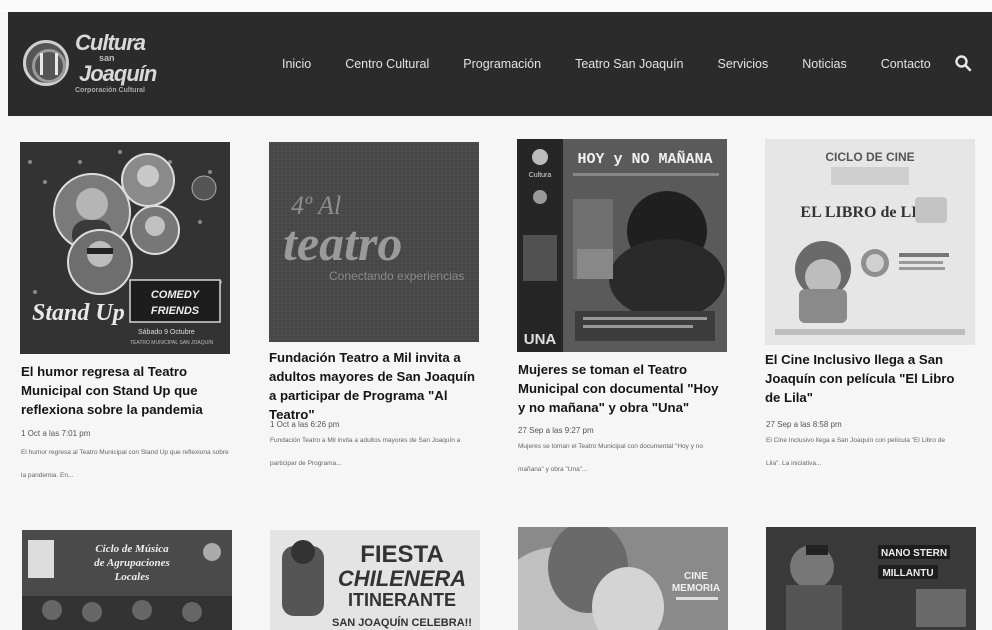  What do you see at coordinates (804, 424) in the screenshot?
I see `post-date: 27 Sep a las 8:58 pm` at bounding box center [804, 424].